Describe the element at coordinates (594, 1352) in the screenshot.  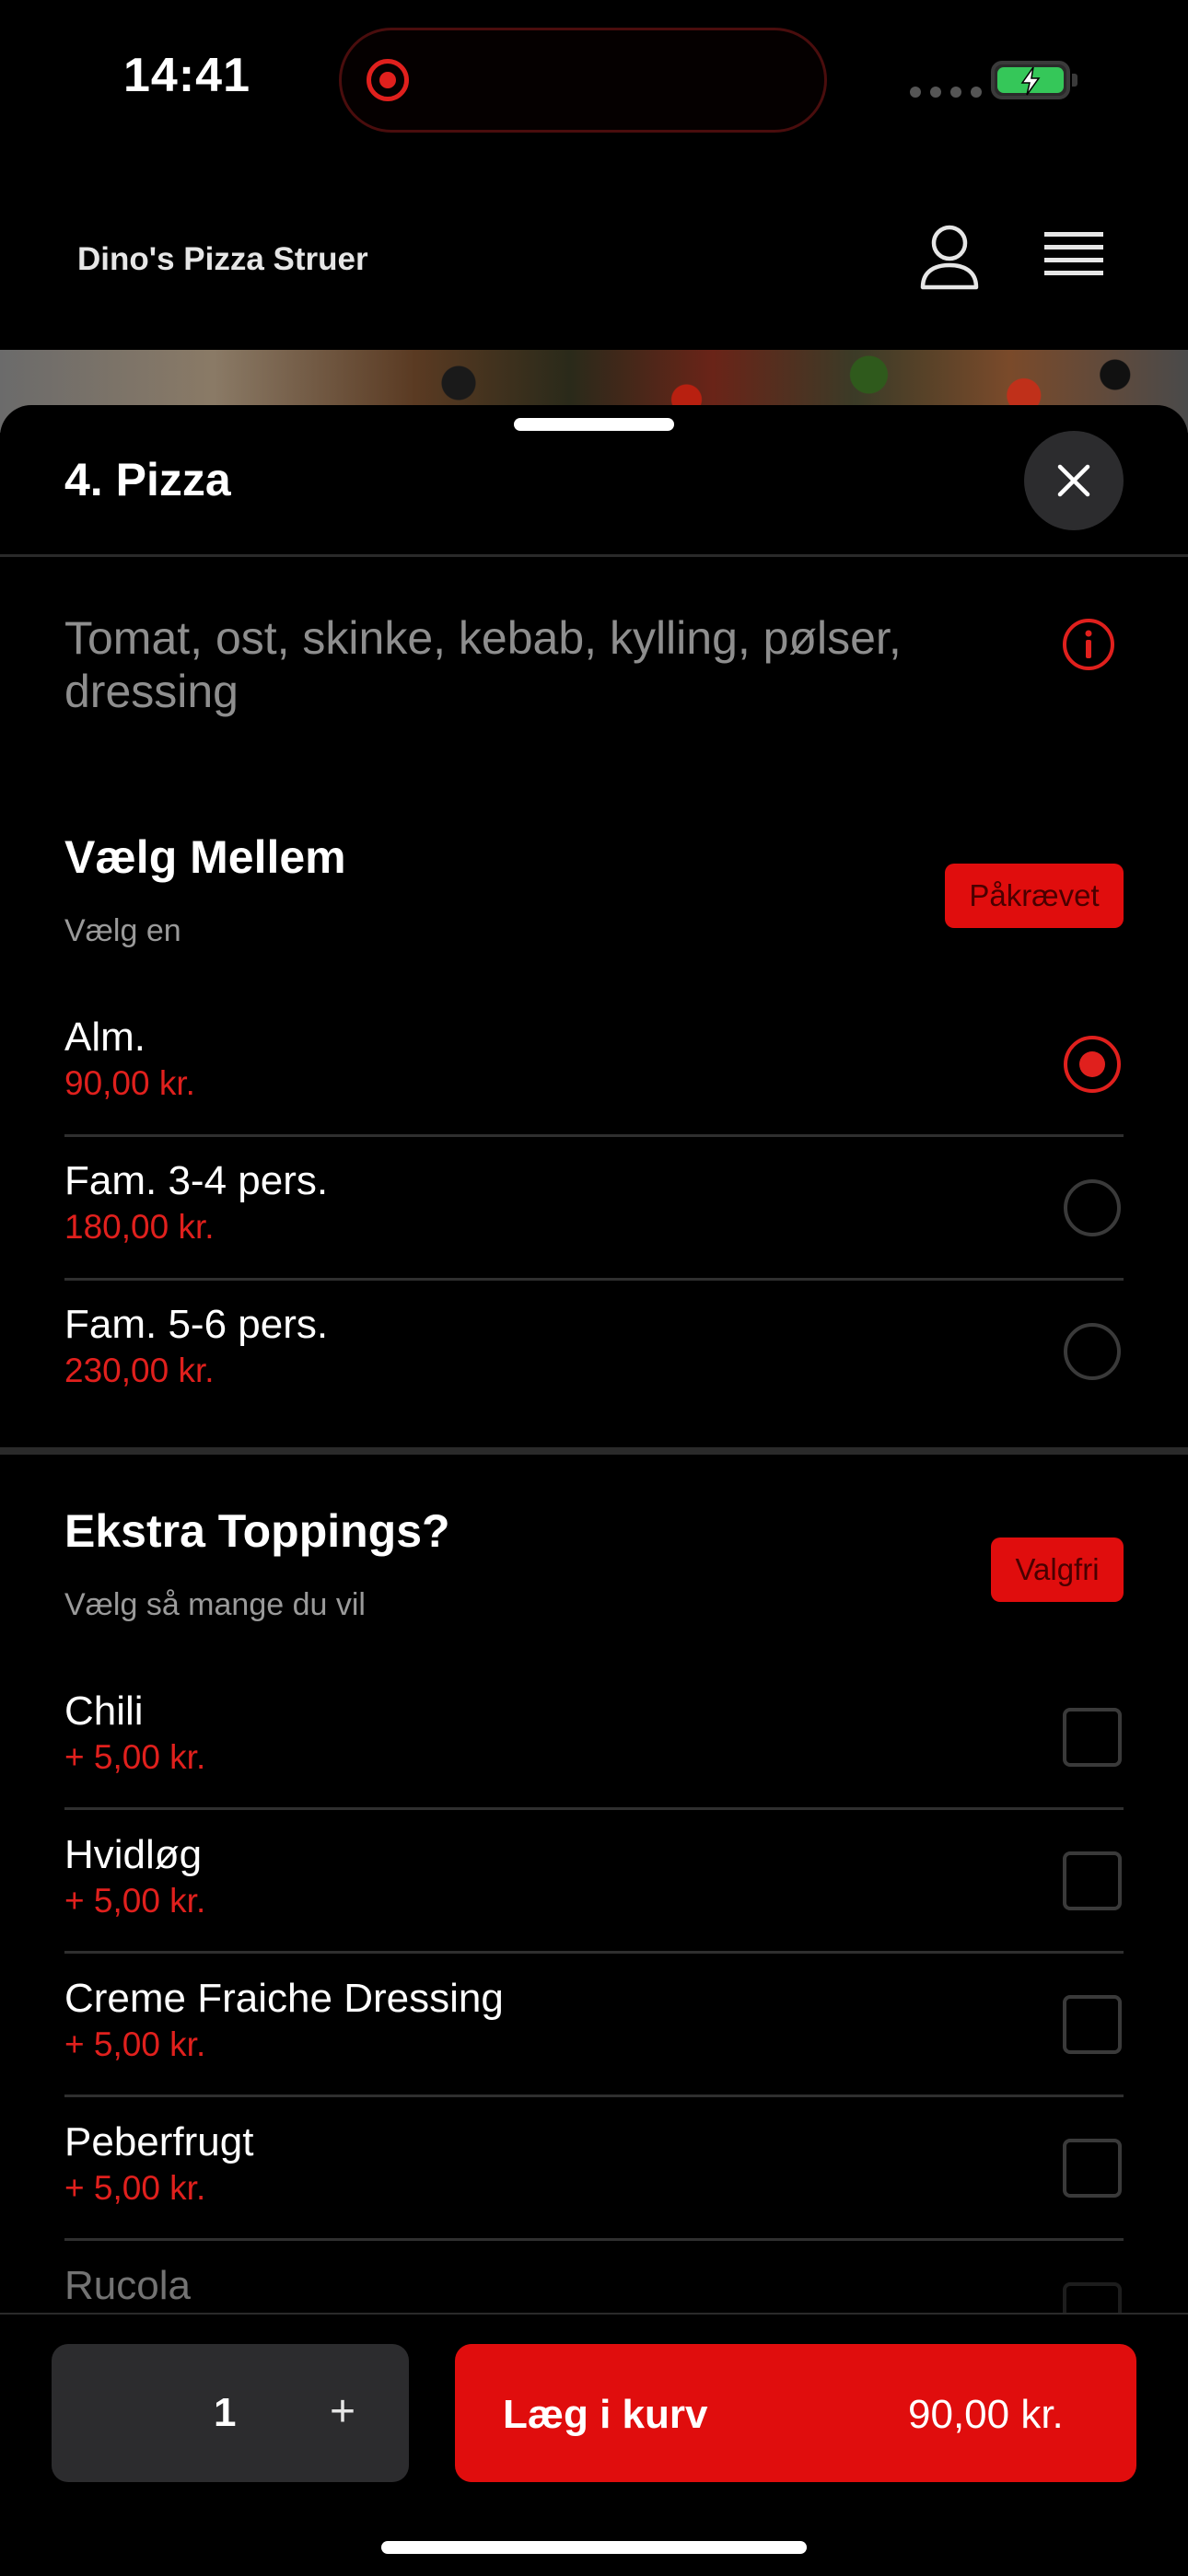
I see `size-option-fam-5-6: Fam. 5-6 pers. 230,00 kr.` at that location.